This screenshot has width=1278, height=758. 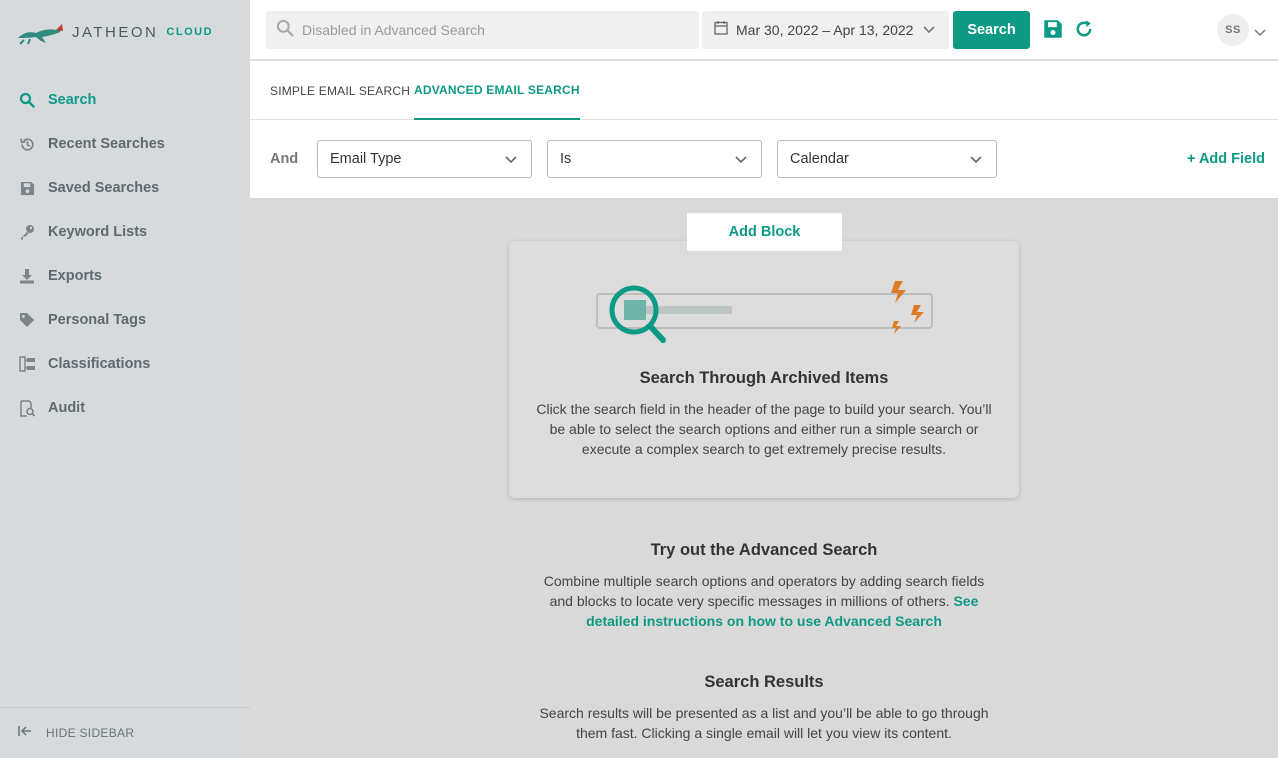 I want to click on date-range-picker: Mar 30, 2022 – Apr 13, 2022, so click(x=825, y=30).